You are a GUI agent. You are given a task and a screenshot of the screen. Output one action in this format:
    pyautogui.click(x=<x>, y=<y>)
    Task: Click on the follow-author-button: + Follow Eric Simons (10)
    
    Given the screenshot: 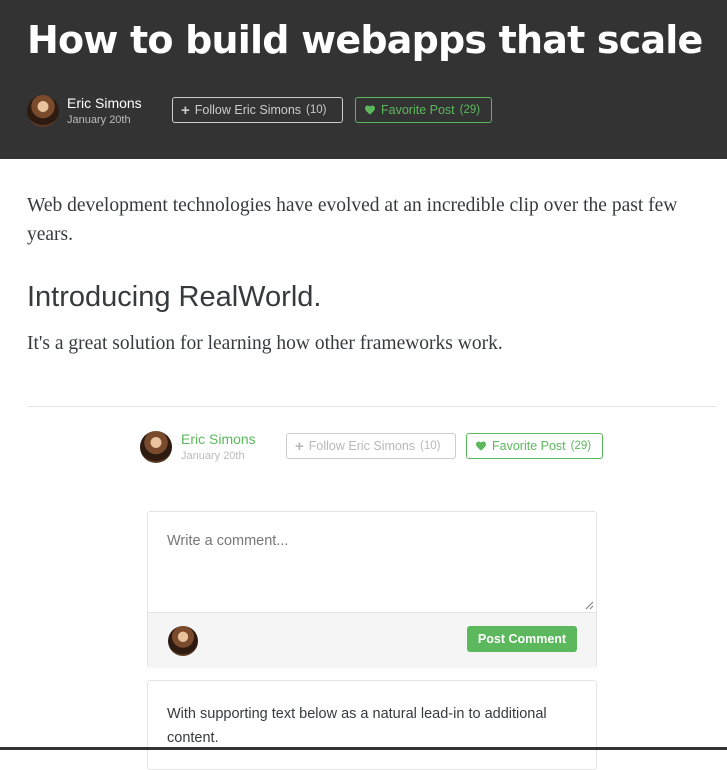 What is the action you would take?
    pyautogui.click(x=257, y=110)
    